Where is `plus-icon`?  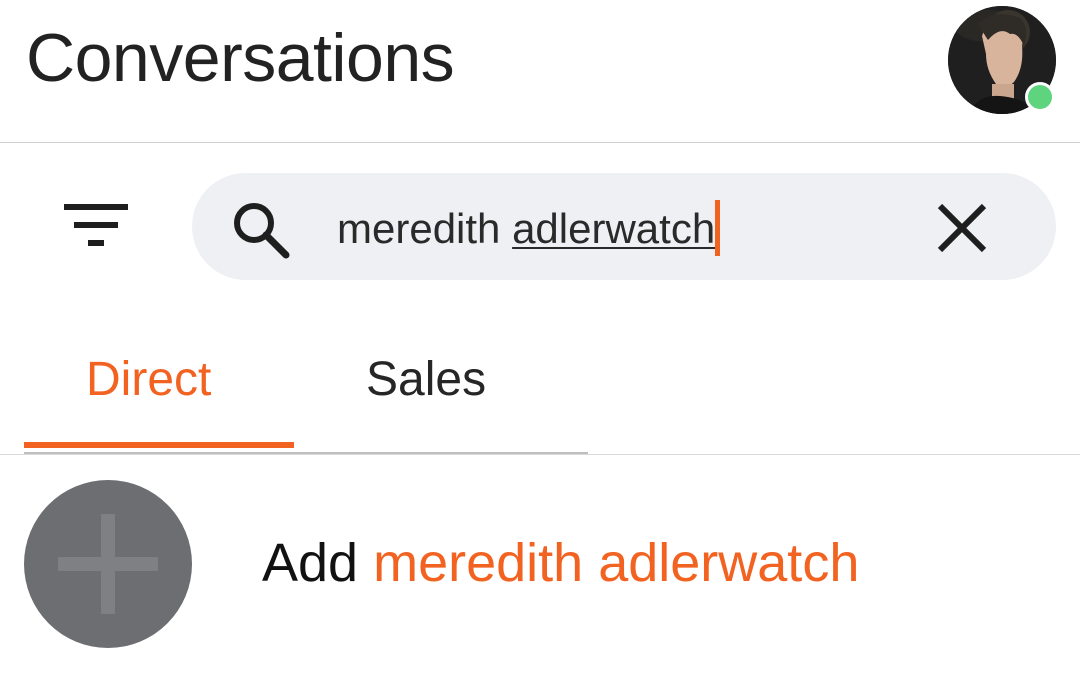 plus-icon is located at coordinates (108, 564).